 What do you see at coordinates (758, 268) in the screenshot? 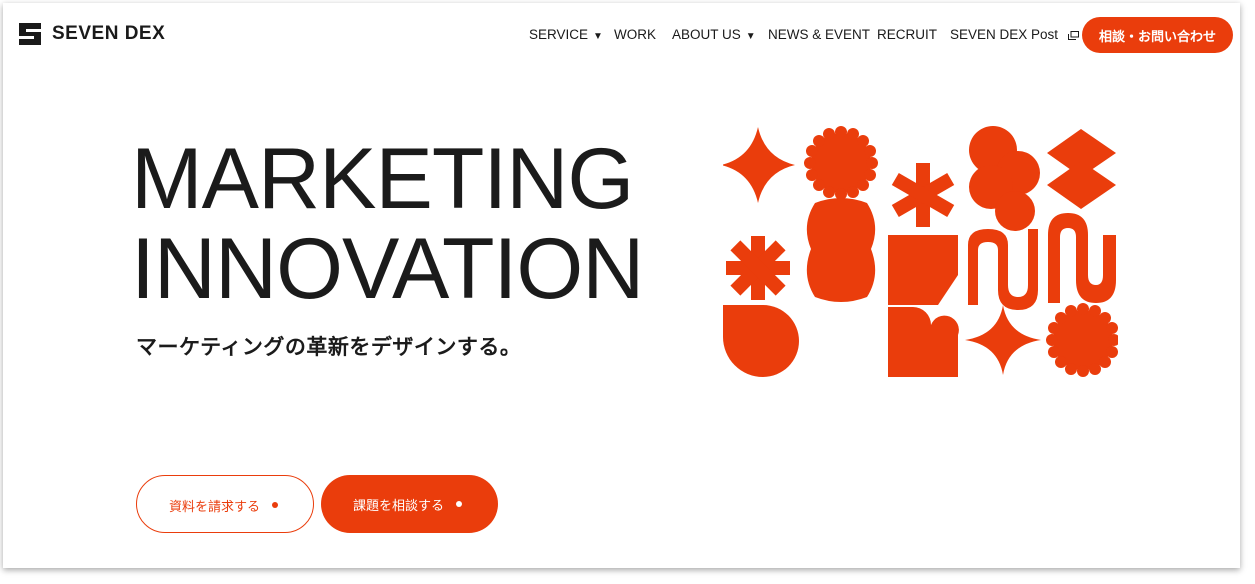
I see `asterisk-shape` at bounding box center [758, 268].